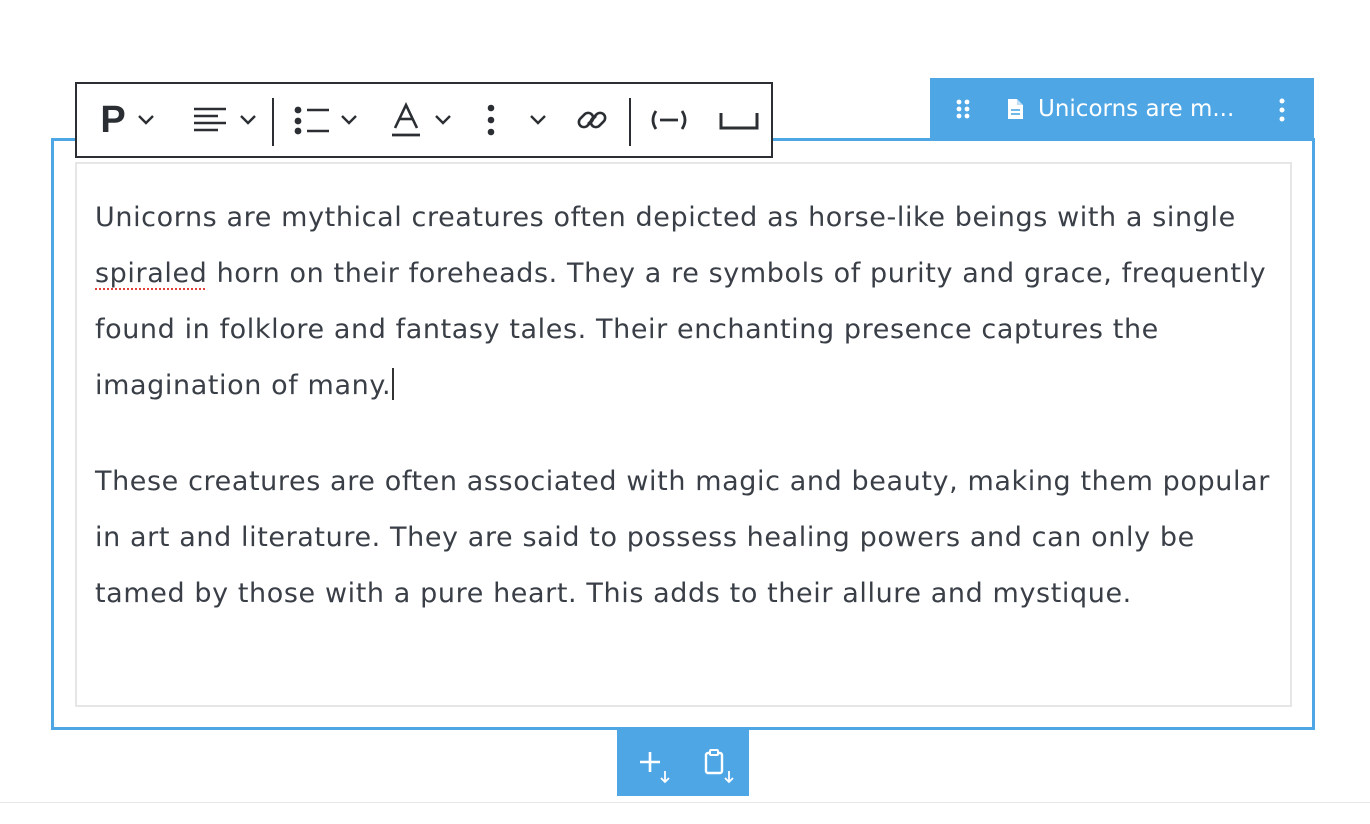  I want to click on insert-below-bar, so click(683, 763).